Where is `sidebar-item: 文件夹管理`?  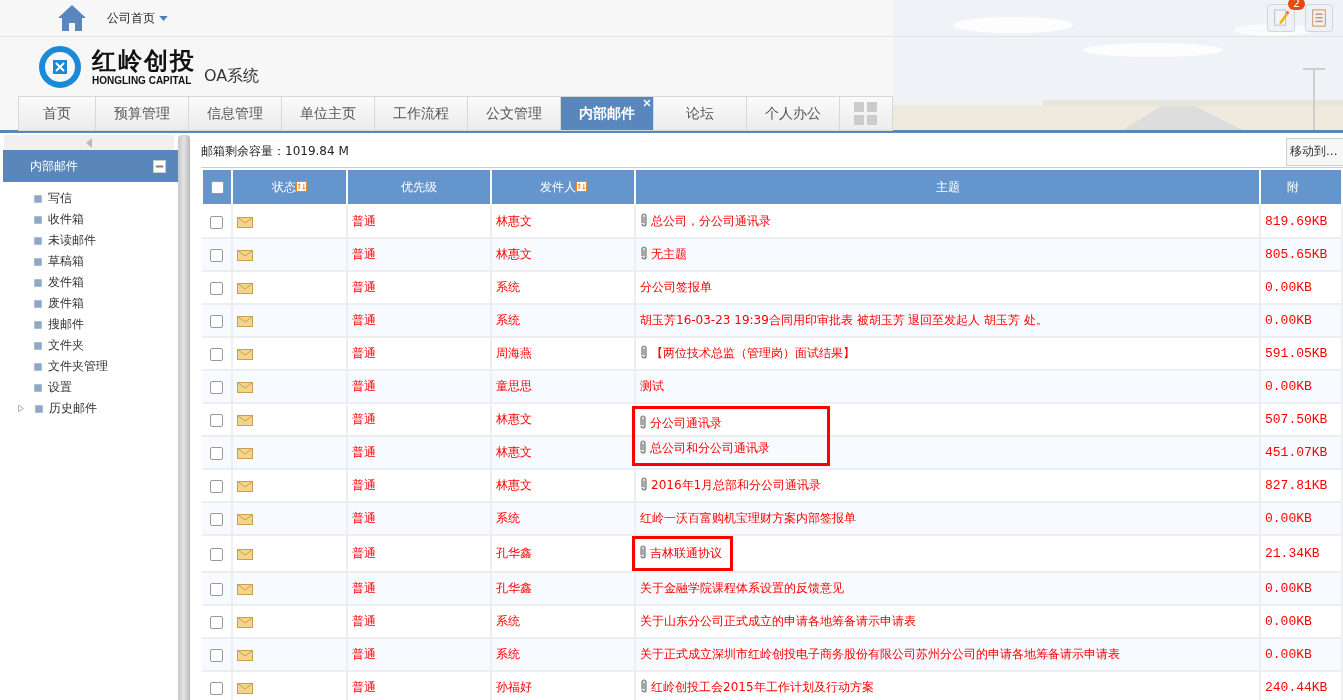 sidebar-item: 文件夹管理 is located at coordinates (78, 366).